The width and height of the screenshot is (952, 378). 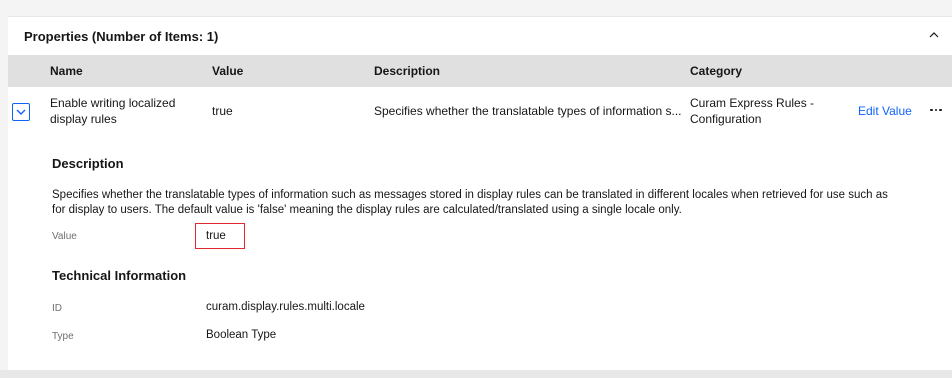 I want to click on column-header-value: Value, so click(x=227, y=71).